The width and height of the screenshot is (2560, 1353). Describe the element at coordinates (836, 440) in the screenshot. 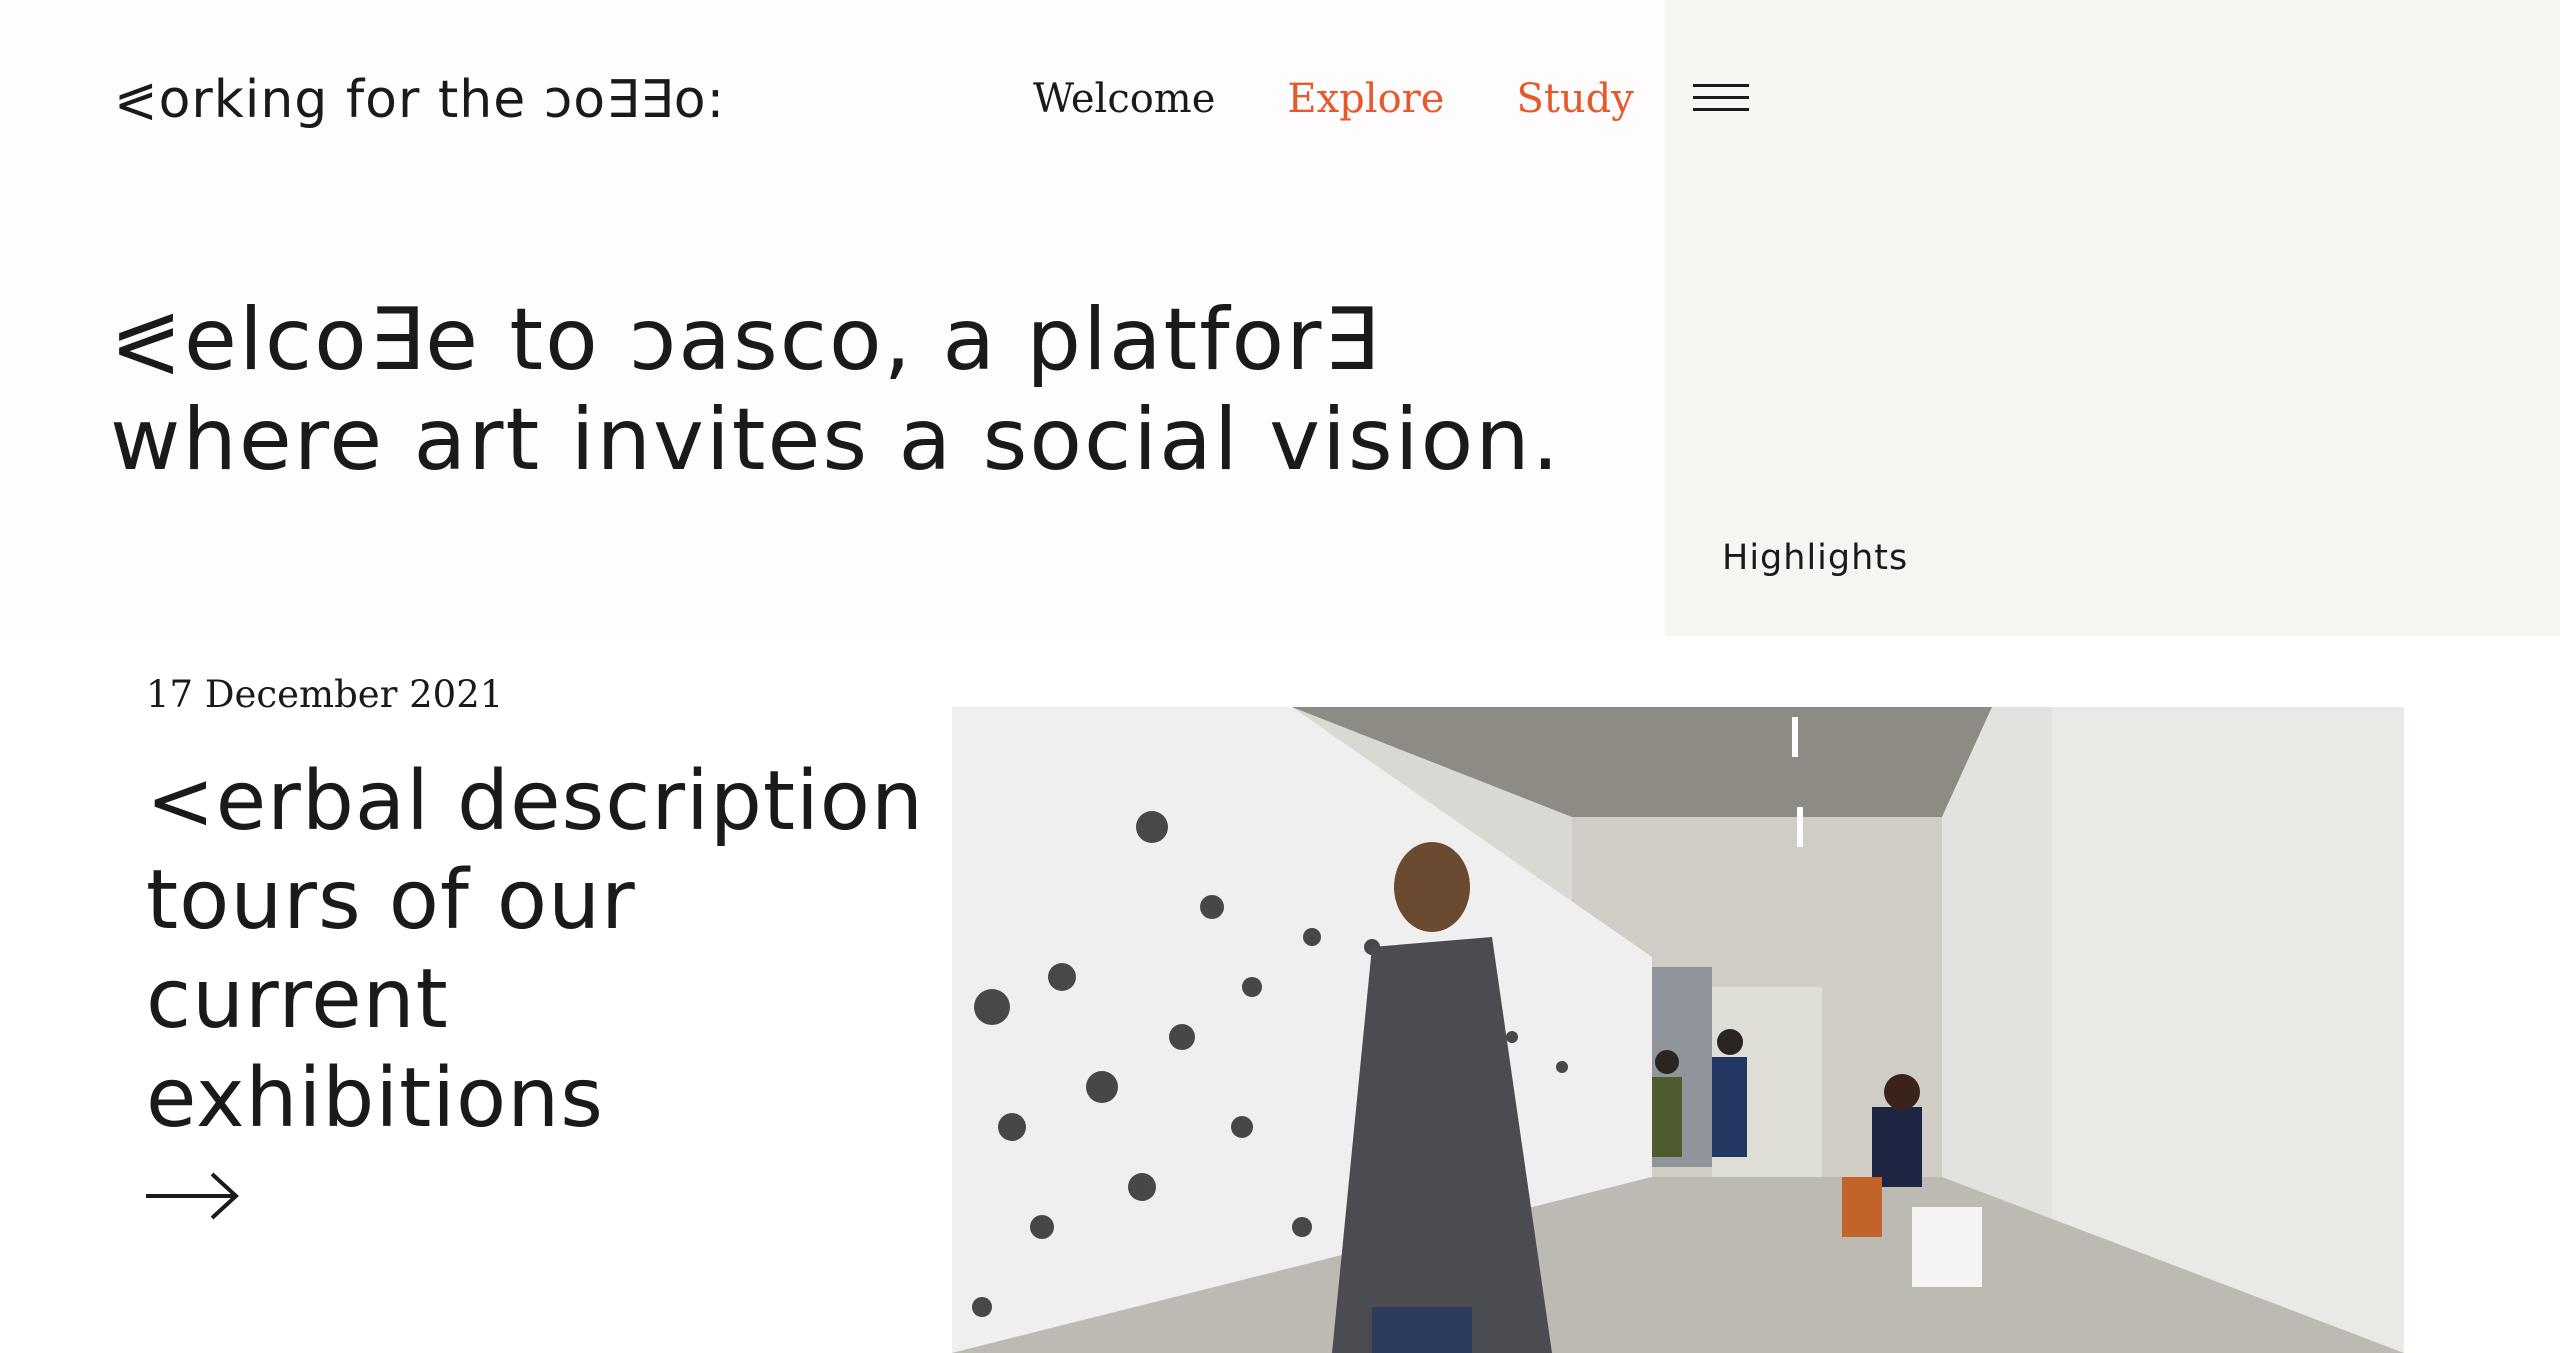

I see `hero-heading-line: where art invites a social vision.` at that location.